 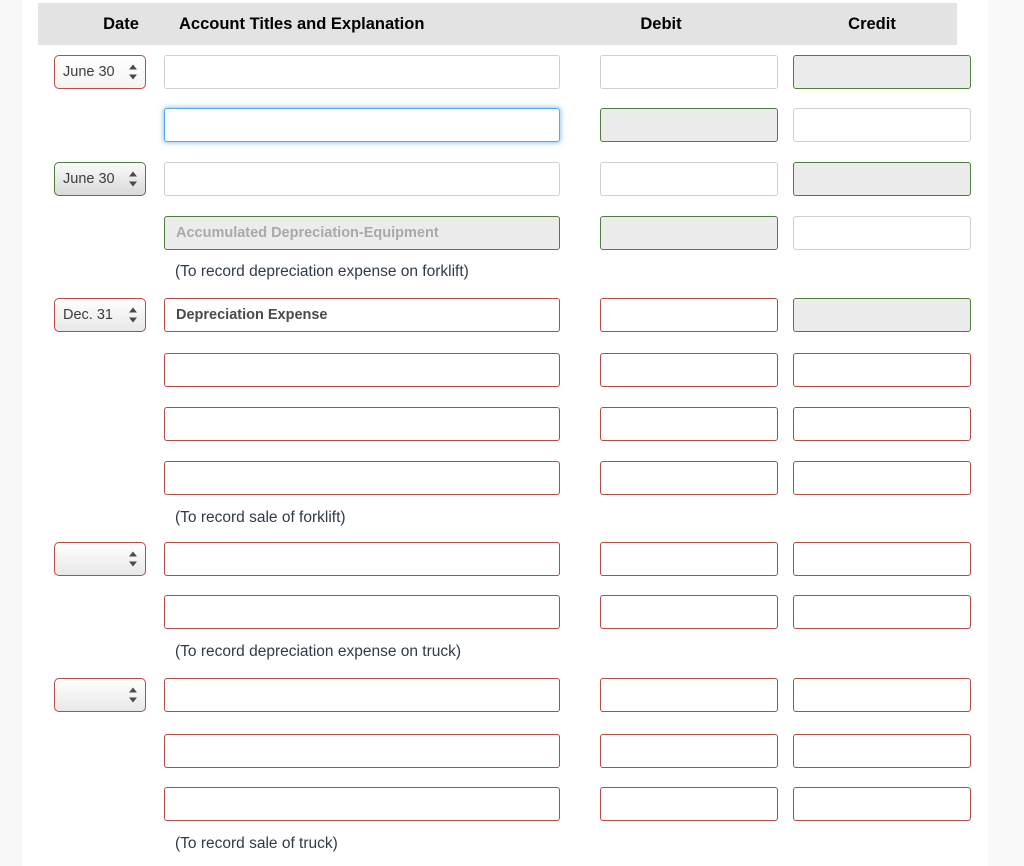 I want to click on column-header-credit: Credit, so click(x=872, y=24).